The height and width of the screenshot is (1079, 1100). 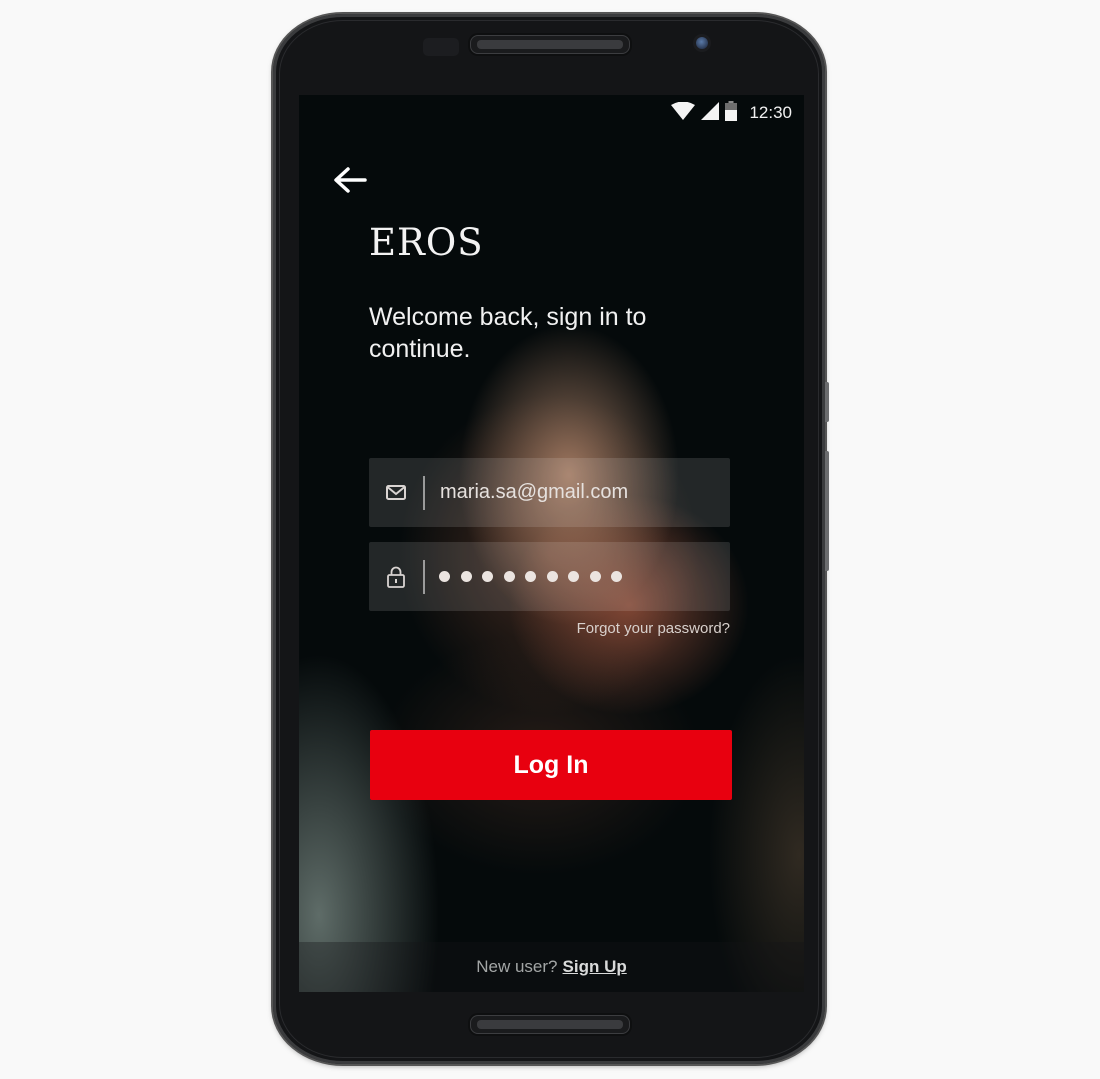 I want to click on battery-icon, so click(x=731, y=113).